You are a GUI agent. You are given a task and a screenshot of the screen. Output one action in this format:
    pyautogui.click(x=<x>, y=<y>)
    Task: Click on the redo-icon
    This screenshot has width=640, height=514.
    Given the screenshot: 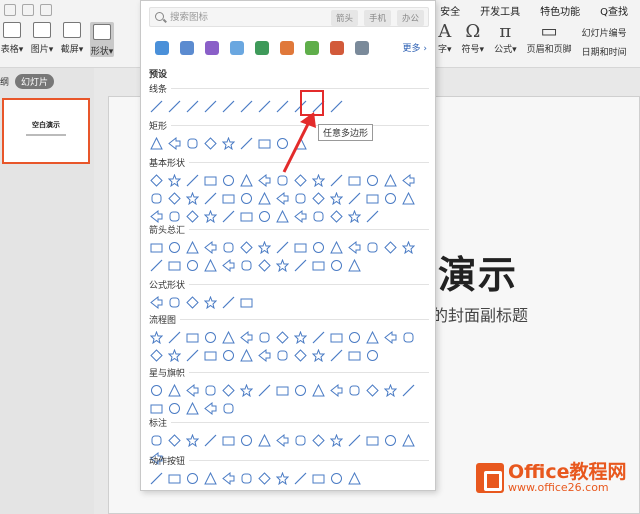 What is the action you would take?
    pyautogui.click(x=46, y=10)
    